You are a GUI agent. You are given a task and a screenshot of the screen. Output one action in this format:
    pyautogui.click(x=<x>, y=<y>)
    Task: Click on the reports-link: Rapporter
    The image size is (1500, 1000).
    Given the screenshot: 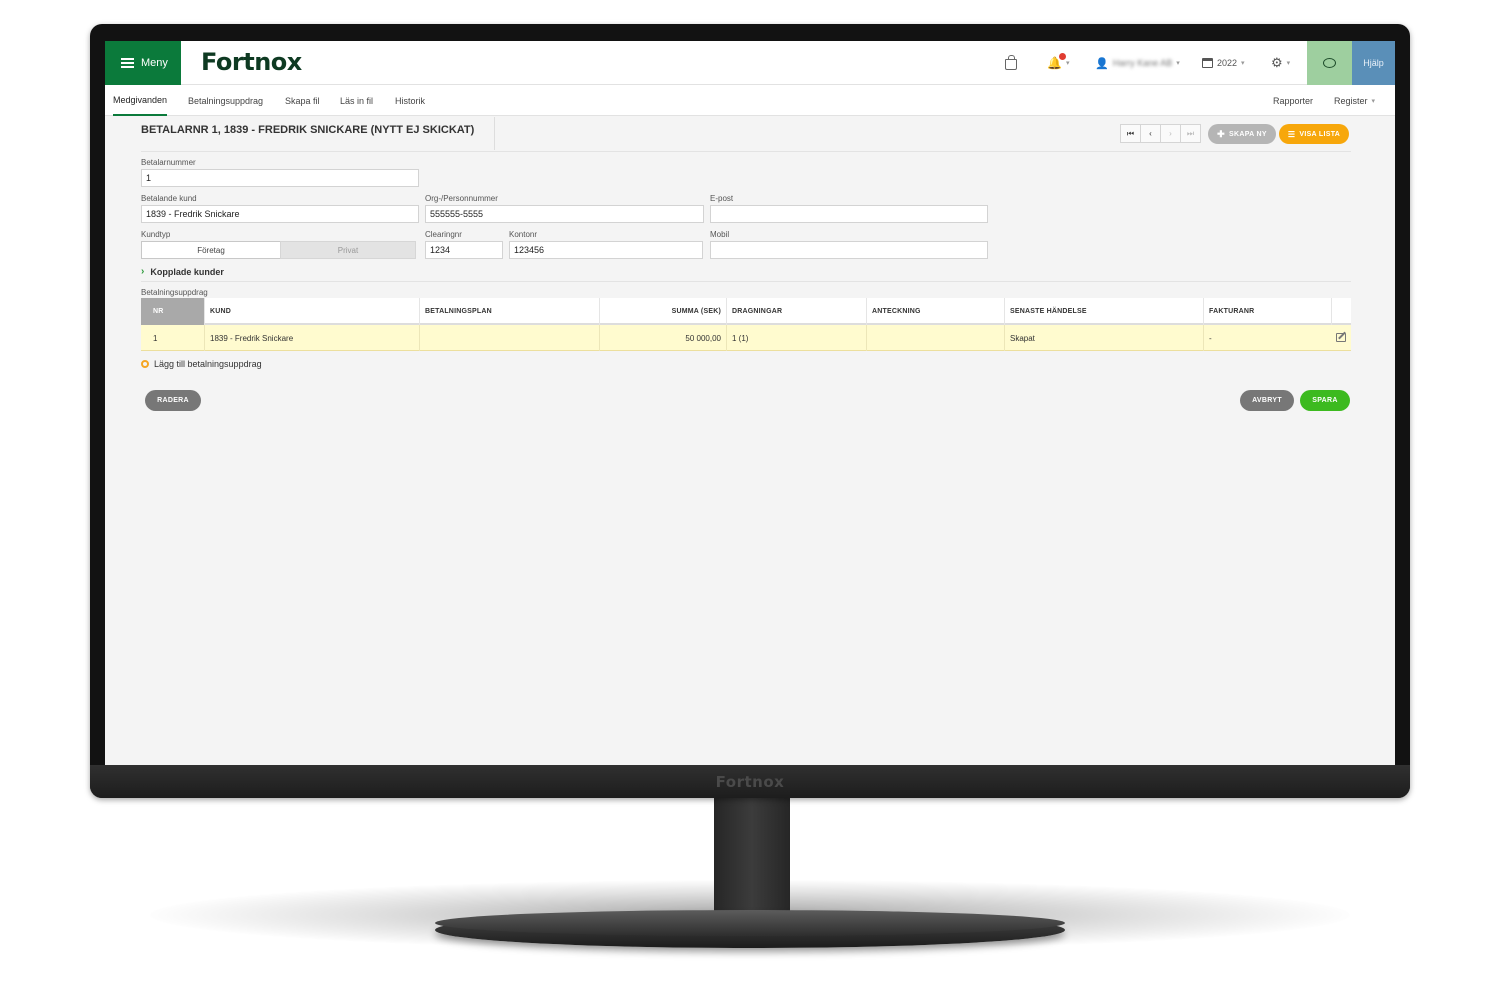 What is the action you would take?
    pyautogui.click(x=1293, y=100)
    